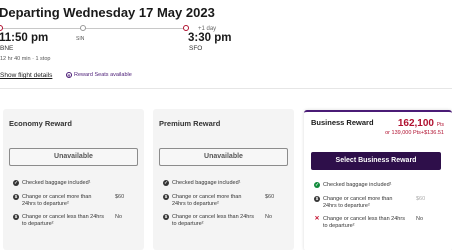 The width and height of the screenshot is (452, 250). What do you see at coordinates (196, 48) in the screenshot?
I see `arrival-airport: SFO` at bounding box center [196, 48].